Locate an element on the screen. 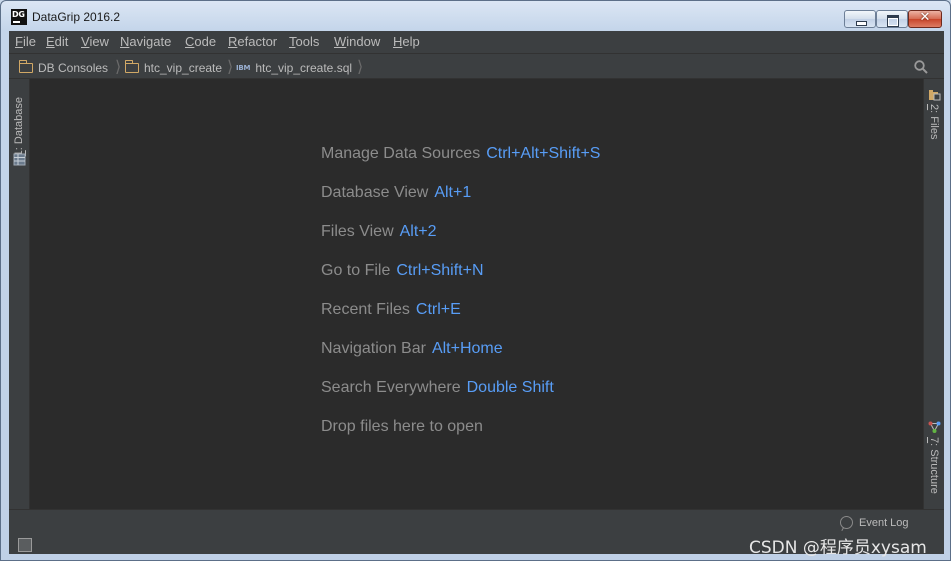 The height and width of the screenshot is (561, 951). hint-drop-files: Drop files here to open is located at coordinates (402, 427).